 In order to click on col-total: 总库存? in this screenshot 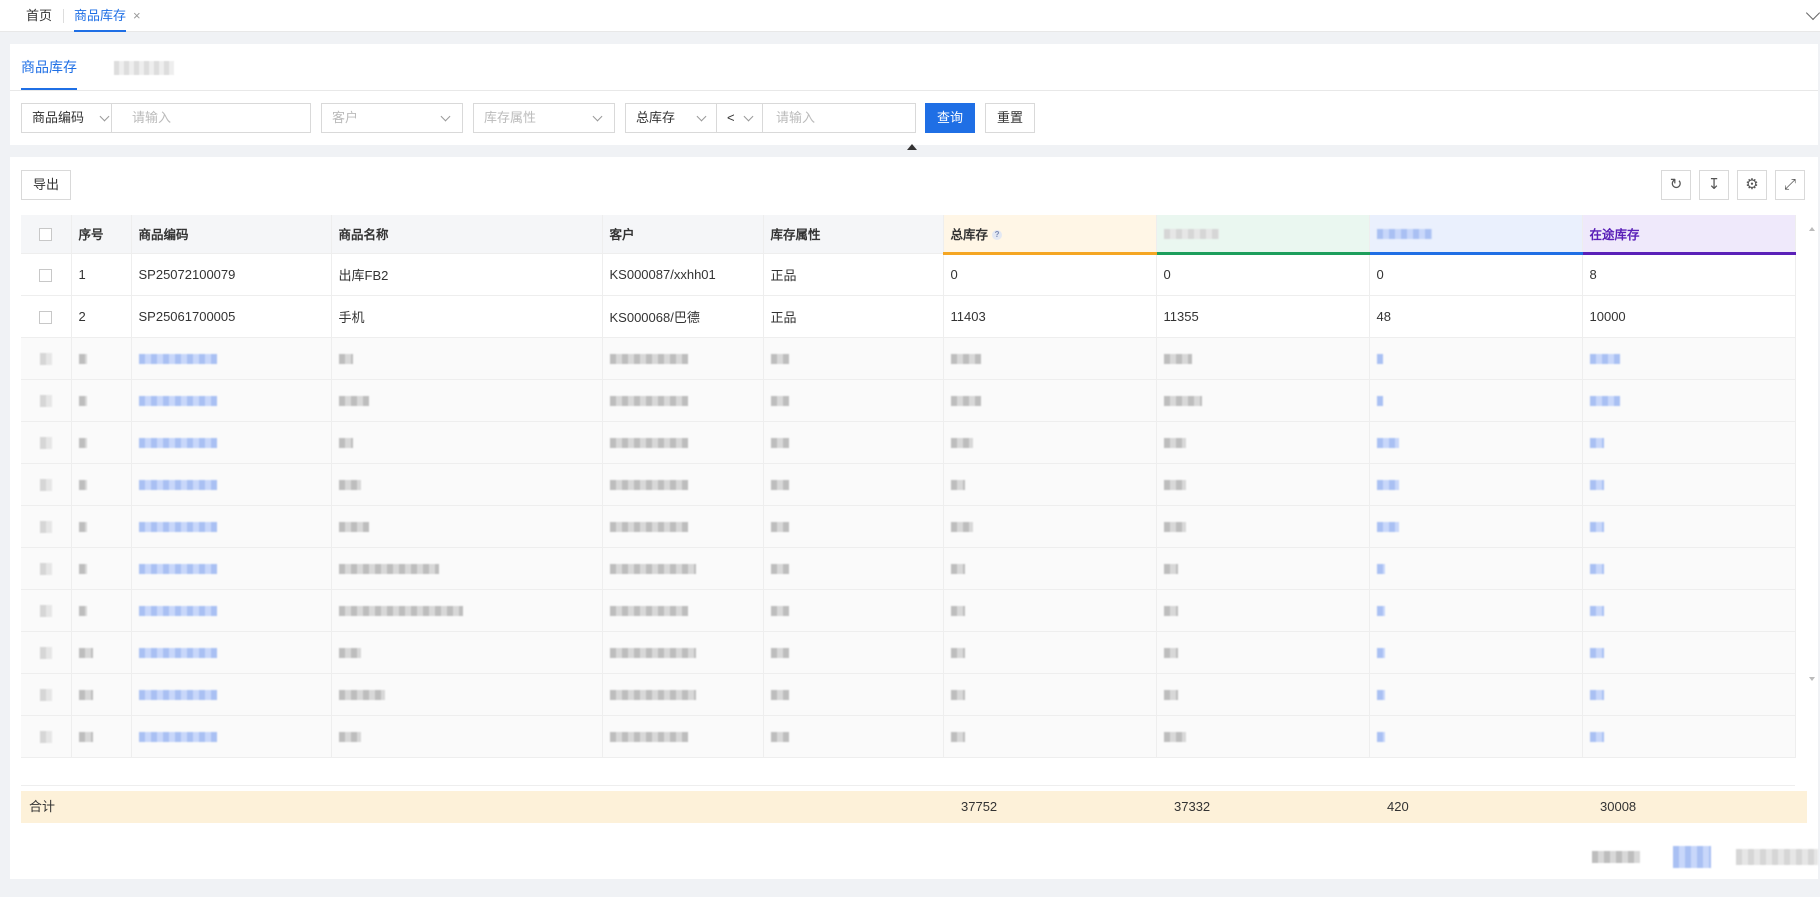, I will do `click(1050, 235)`.